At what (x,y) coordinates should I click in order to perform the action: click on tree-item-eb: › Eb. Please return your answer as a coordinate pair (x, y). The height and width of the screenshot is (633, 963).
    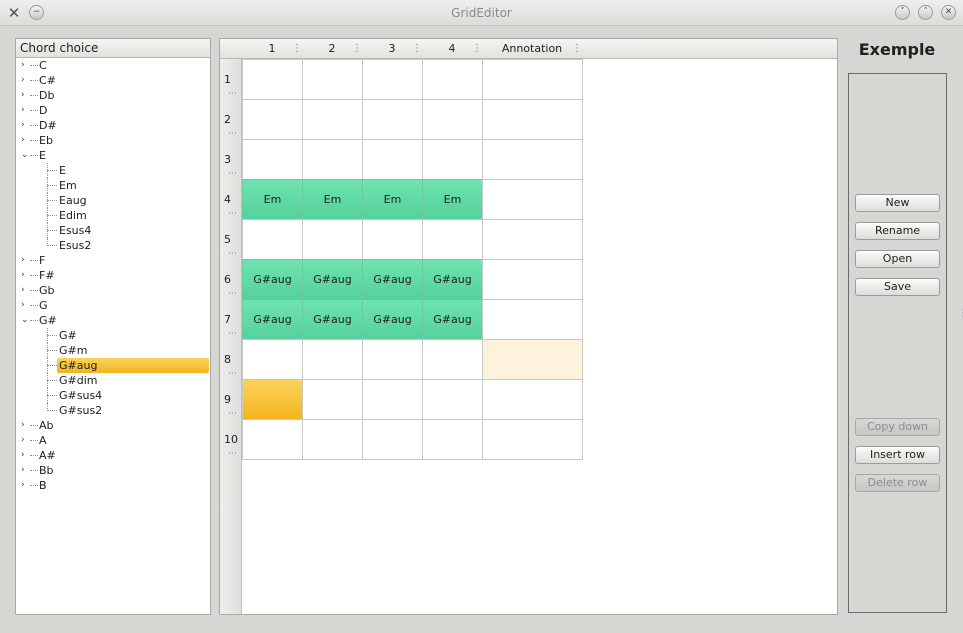
    Looking at the image, I should click on (113, 140).